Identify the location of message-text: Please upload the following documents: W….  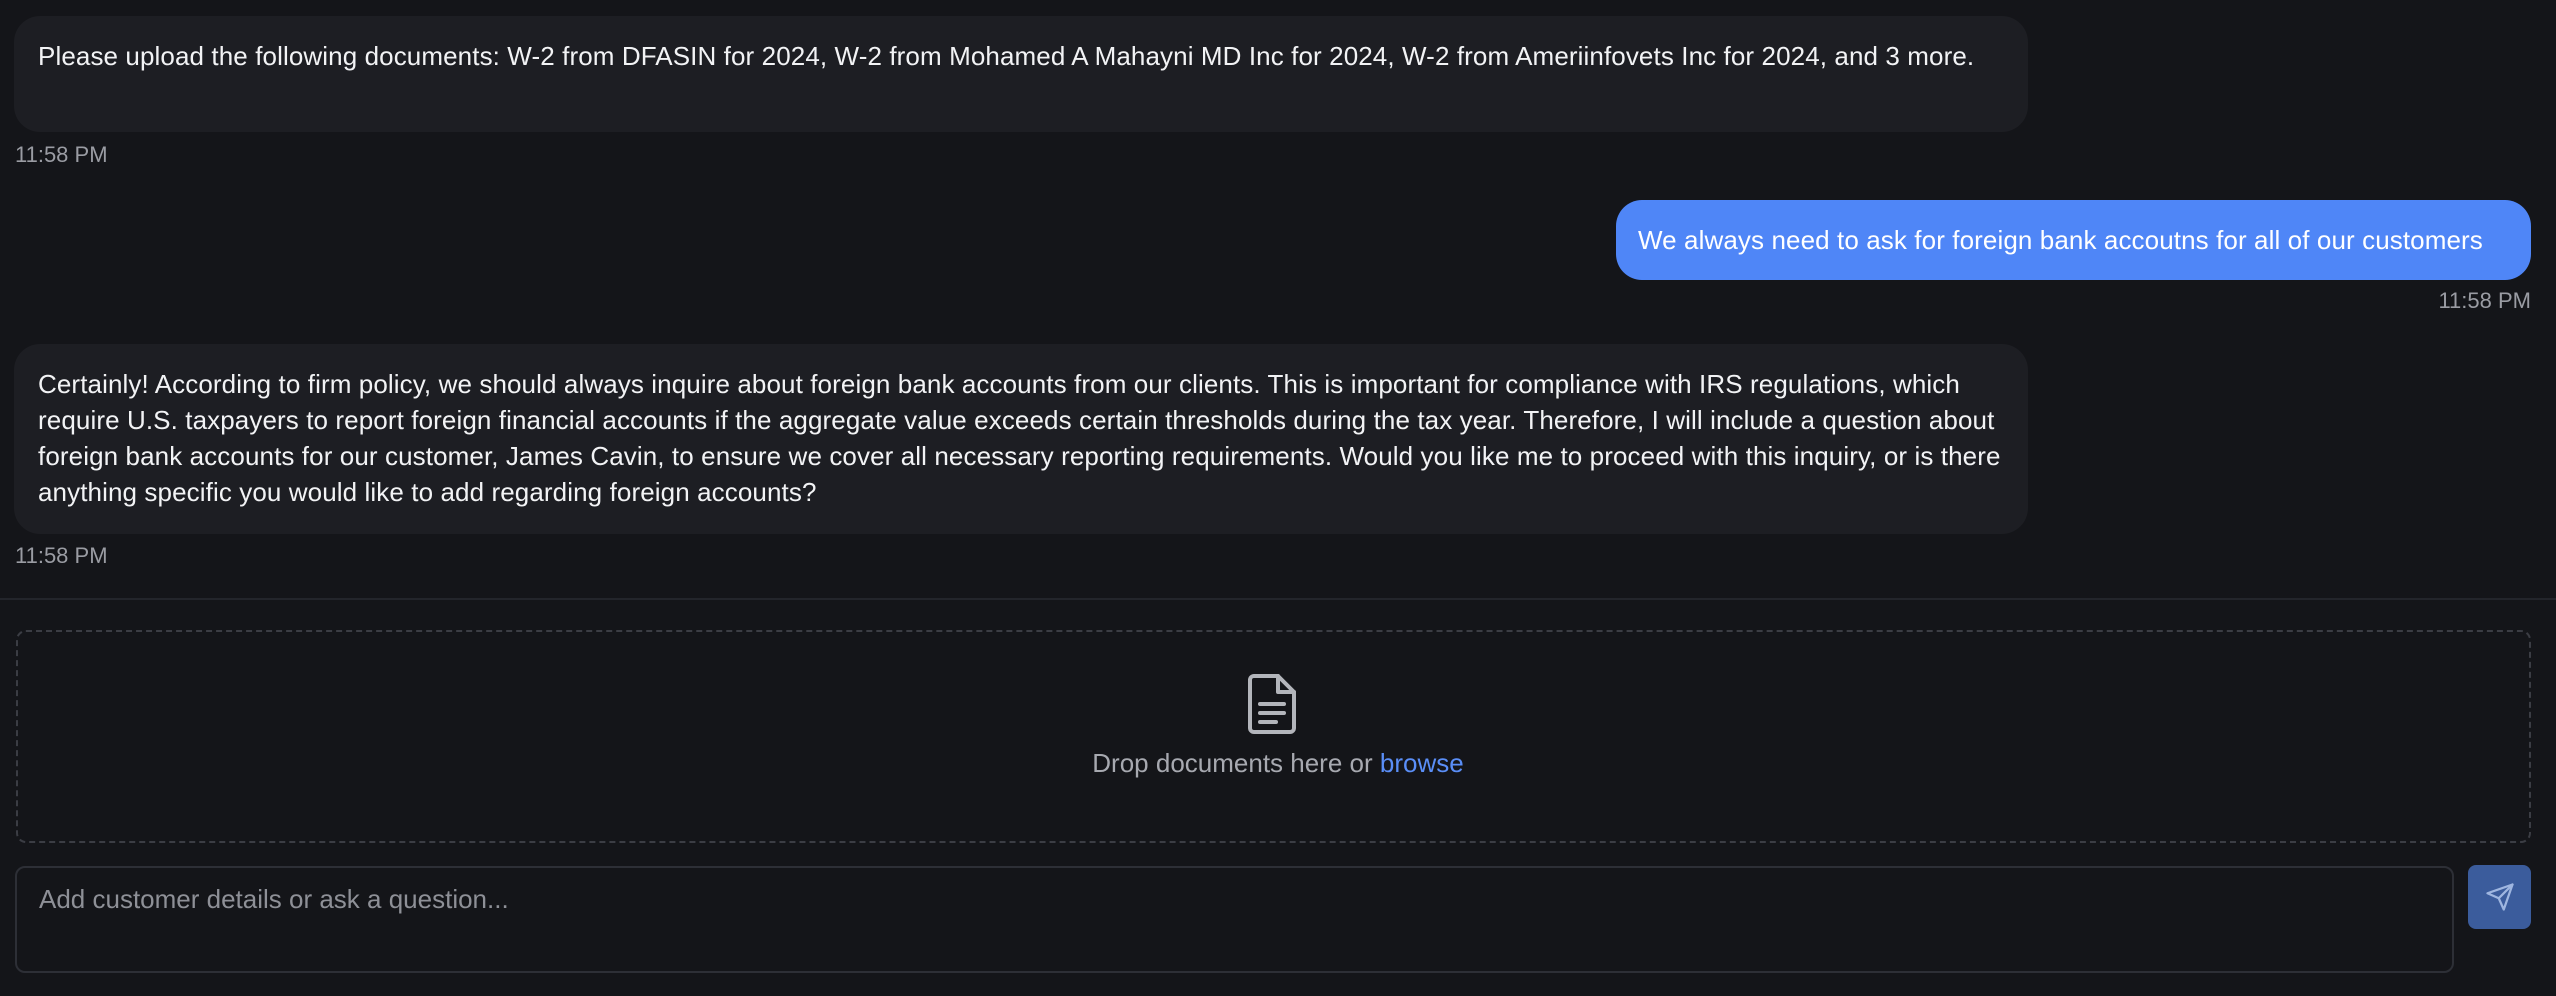
(1006, 56).